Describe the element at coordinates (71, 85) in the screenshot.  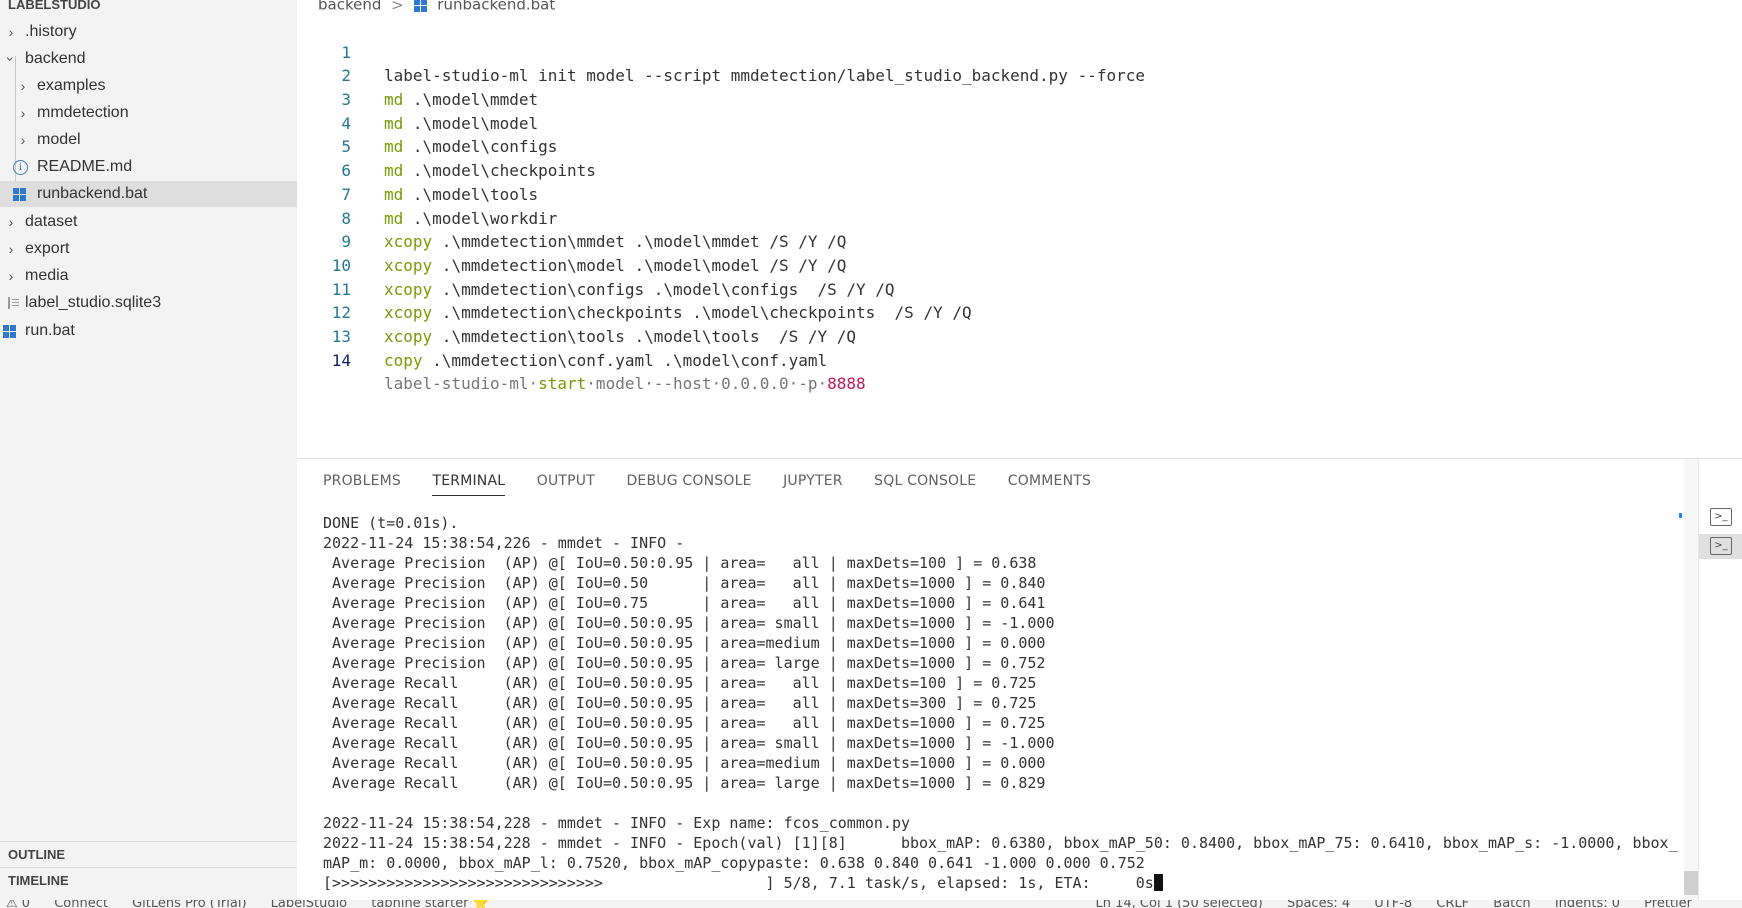
I see `tree-item-label: examples` at that location.